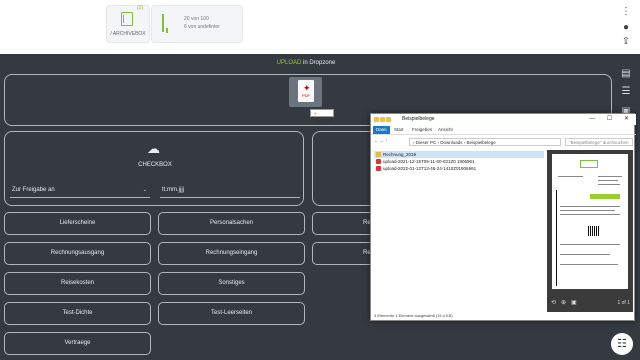 The image size is (640, 360). What do you see at coordinates (626, 74) in the screenshot?
I see `document-icon: ▤` at bounding box center [626, 74].